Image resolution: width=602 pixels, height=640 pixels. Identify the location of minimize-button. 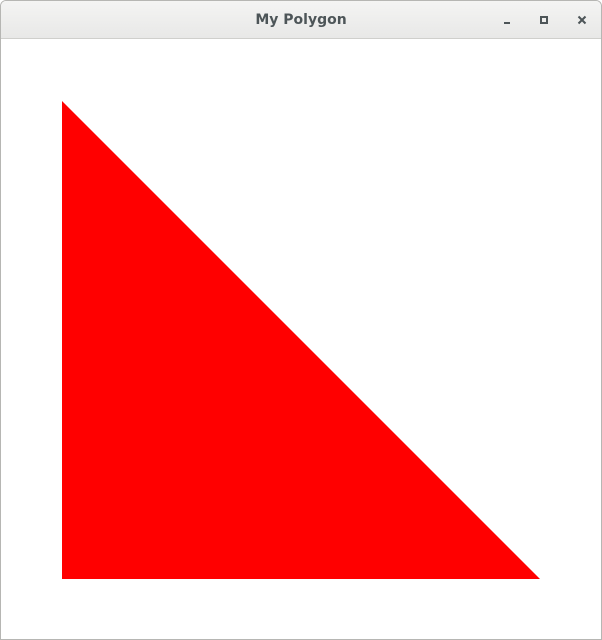
(507, 20).